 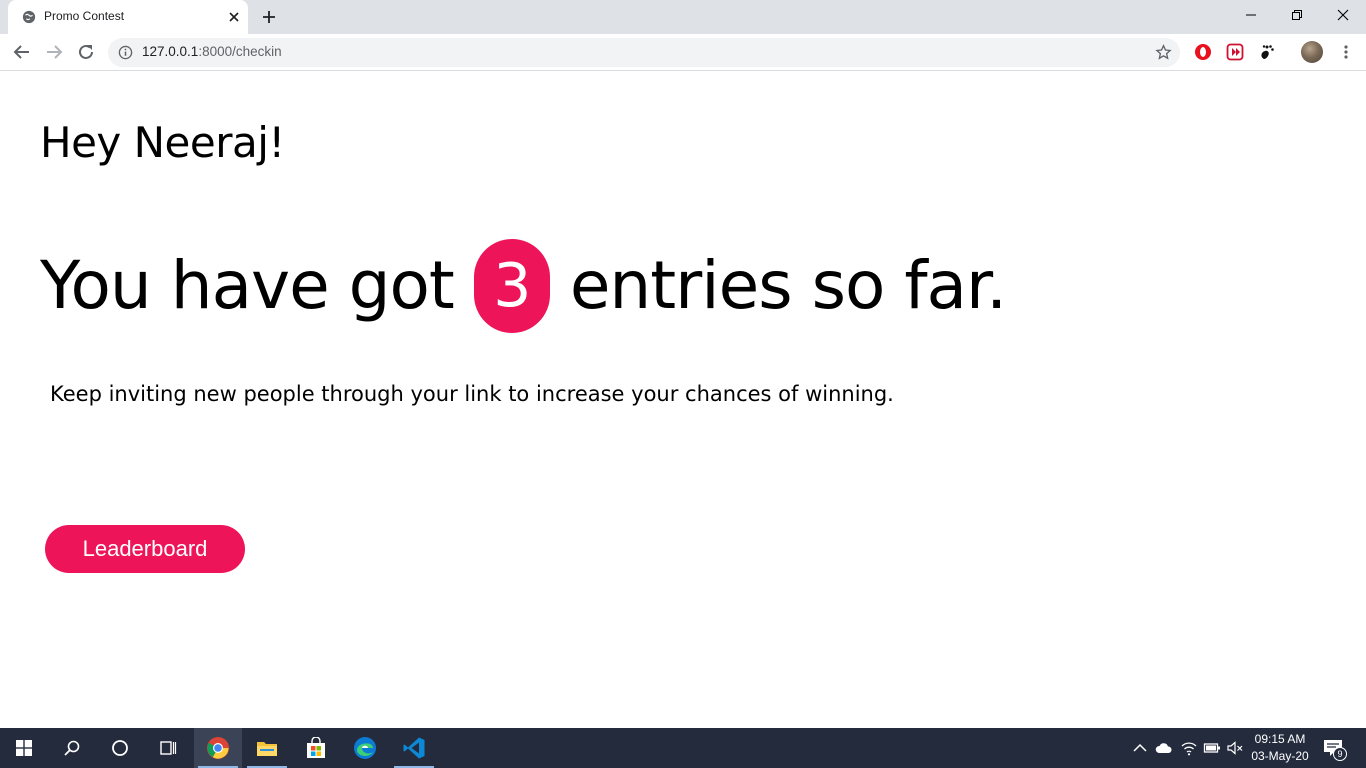 I want to click on close-tab-icon, so click(x=234, y=17).